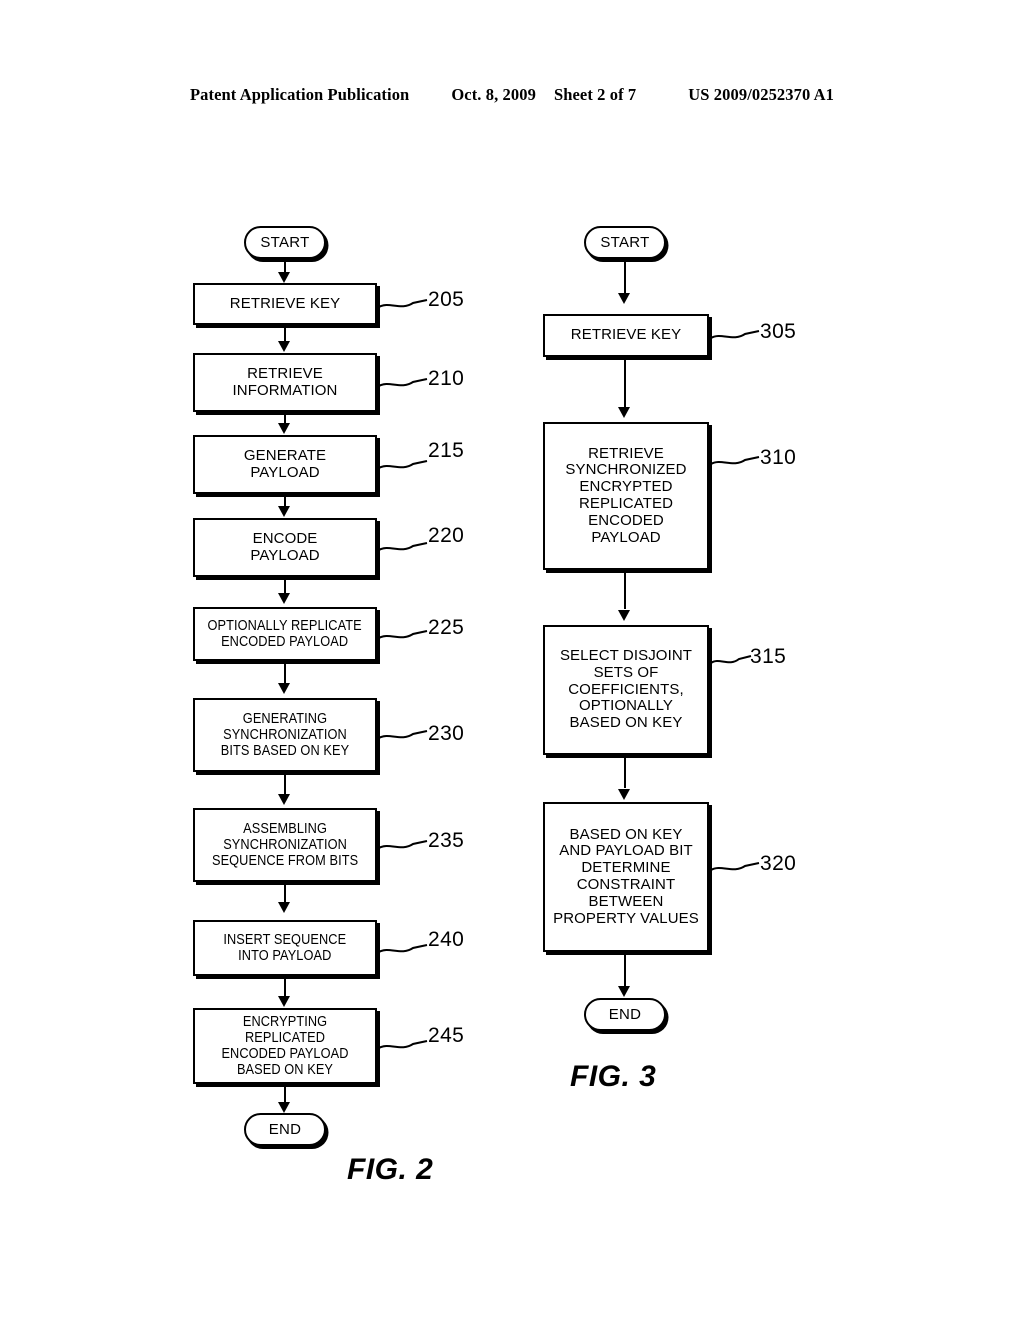  I want to click on fig2-label: FIG. 2, so click(390, 1169).